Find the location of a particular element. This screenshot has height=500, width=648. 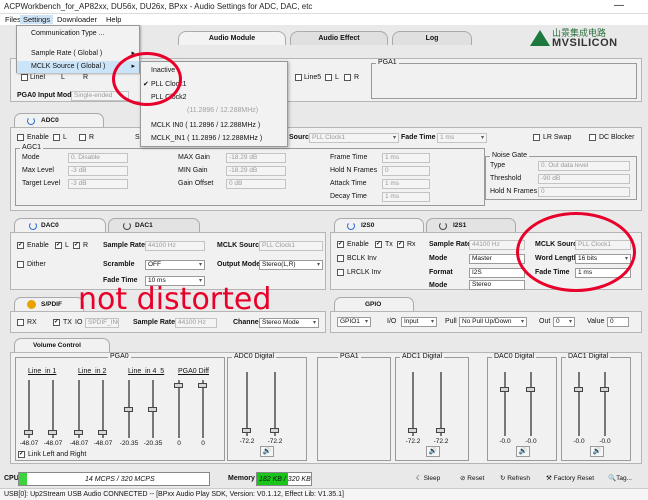

agc-mode-select: 0. Disable is located at coordinates (98, 158).